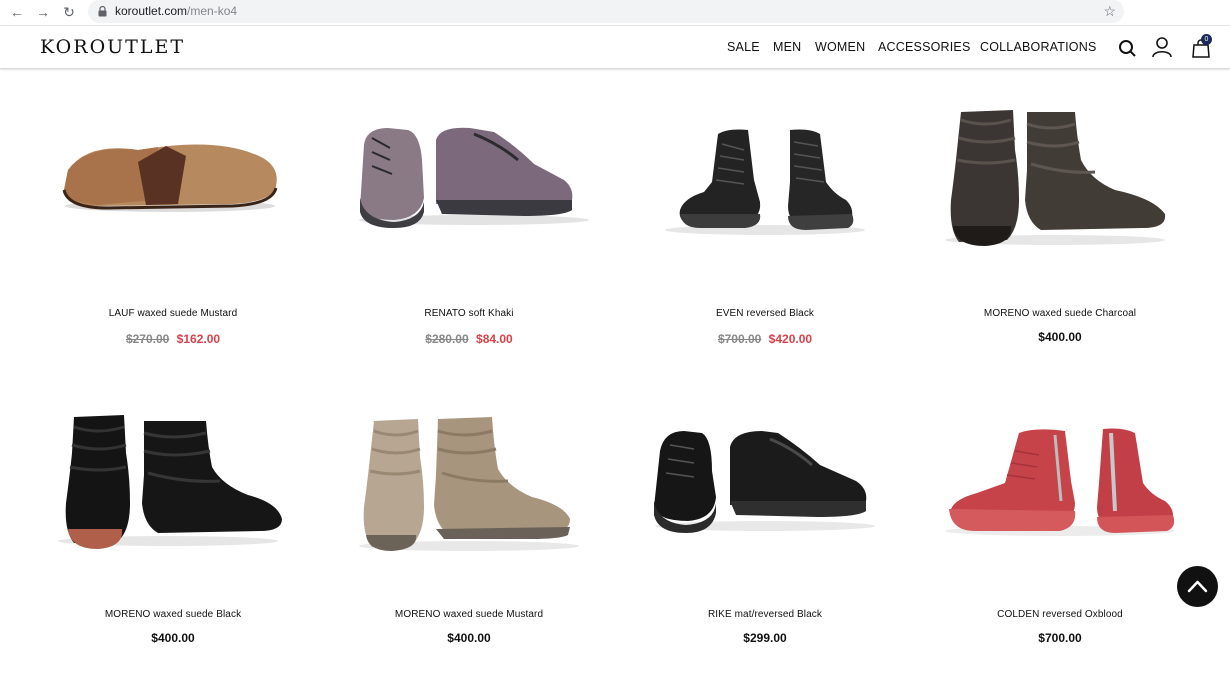  Describe the element at coordinates (147, 339) in the screenshot. I see `original-price: $270.00` at that location.